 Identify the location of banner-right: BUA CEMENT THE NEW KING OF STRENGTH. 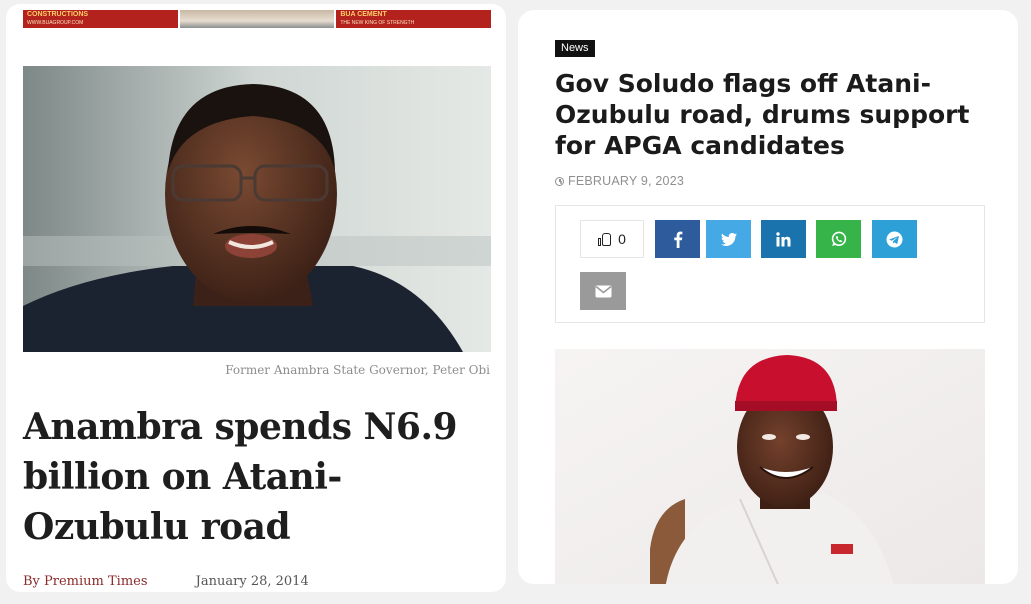
(414, 19).